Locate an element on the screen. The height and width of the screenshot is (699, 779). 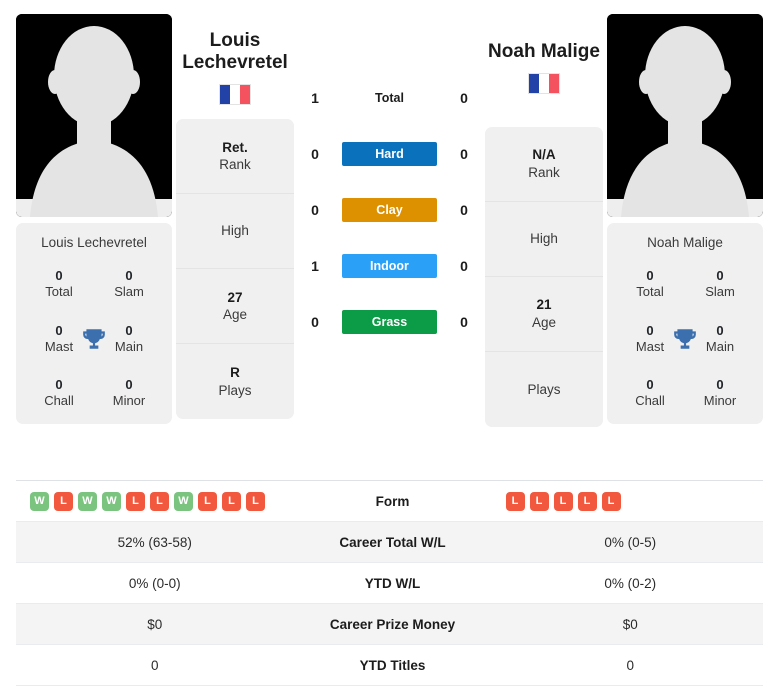
row-label-ytd-wl: YTD W/L is located at coordinates (392, 583).